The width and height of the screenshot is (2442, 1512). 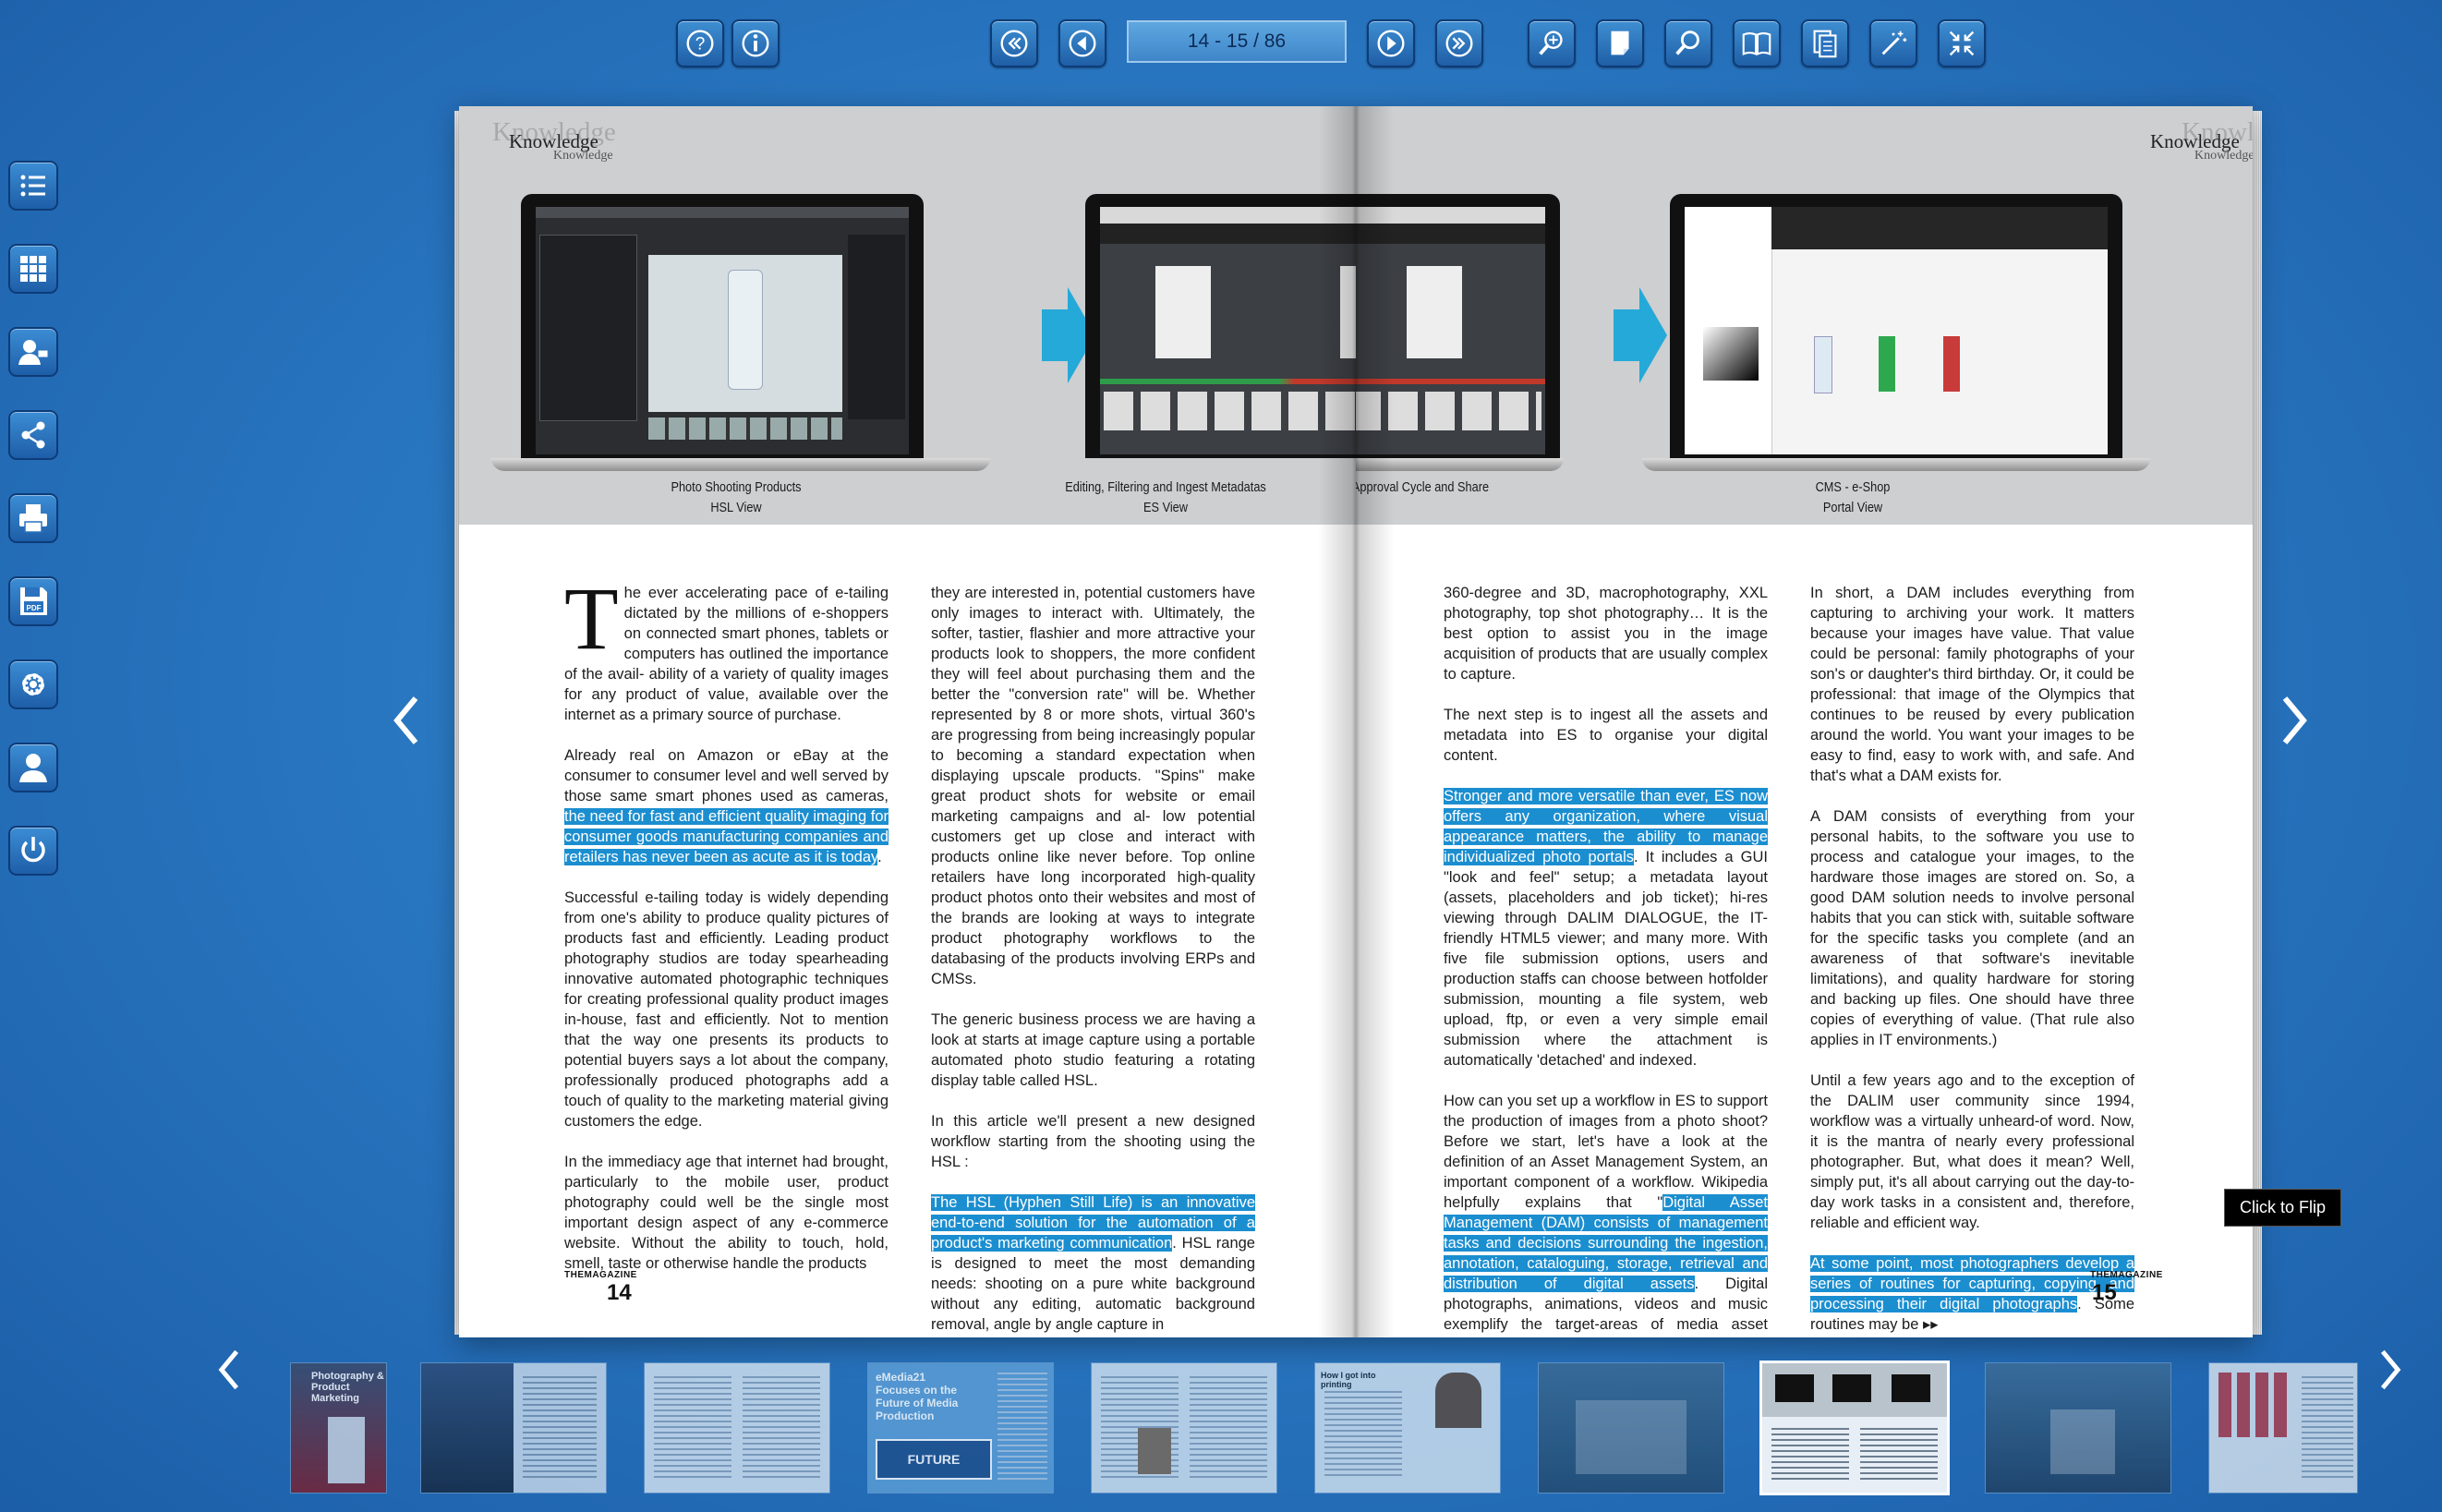 What do you see at coordinates (229, 1370) in the screenshot?
I see `thumbnails-previous-icon` at bounding box center [229, 1370].